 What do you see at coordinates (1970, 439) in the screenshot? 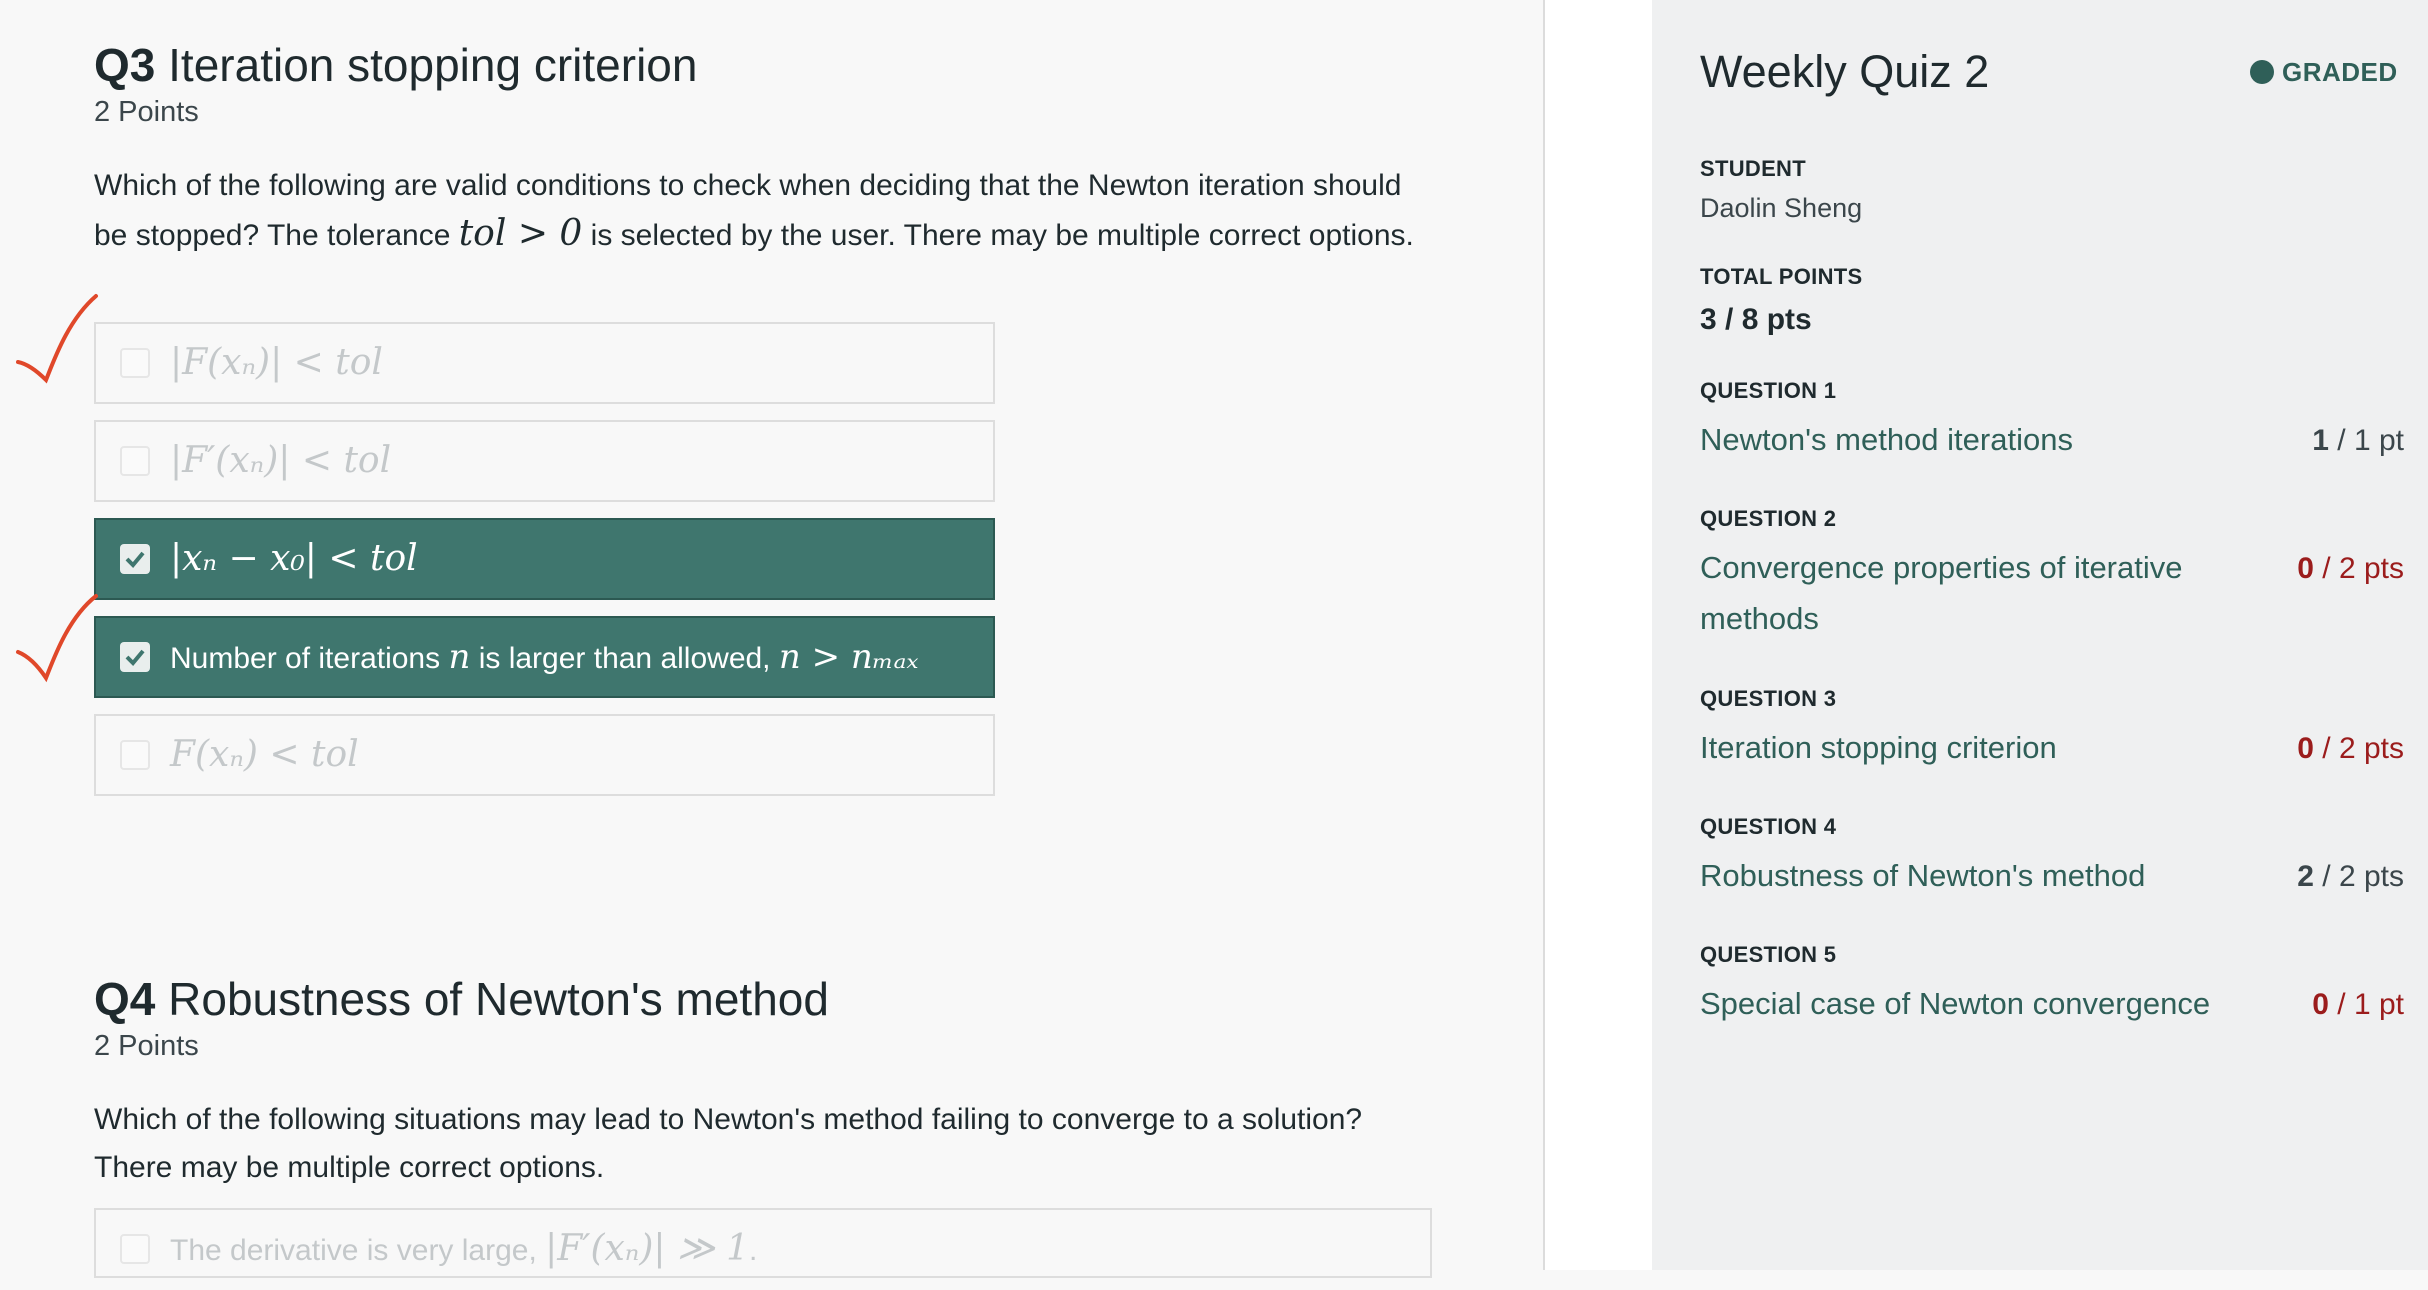
I see `question-1-link: Newton's method iterations` at bounding box center [1970, 439].